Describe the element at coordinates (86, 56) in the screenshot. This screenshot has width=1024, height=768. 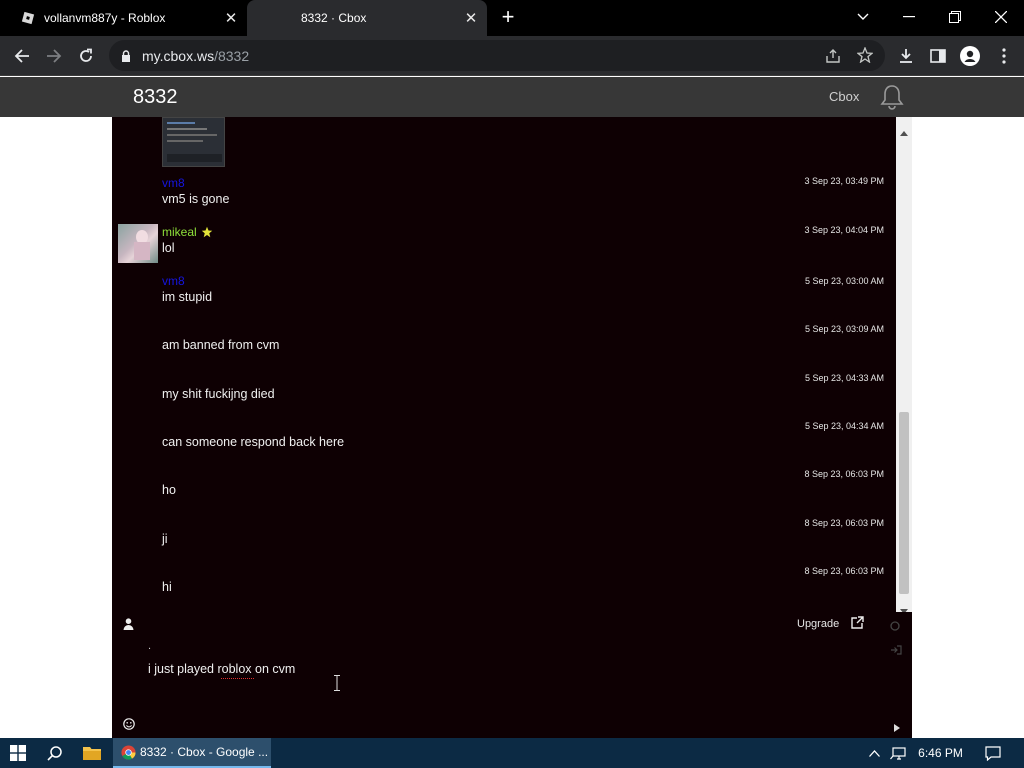
I see `reload-icon` at that location.